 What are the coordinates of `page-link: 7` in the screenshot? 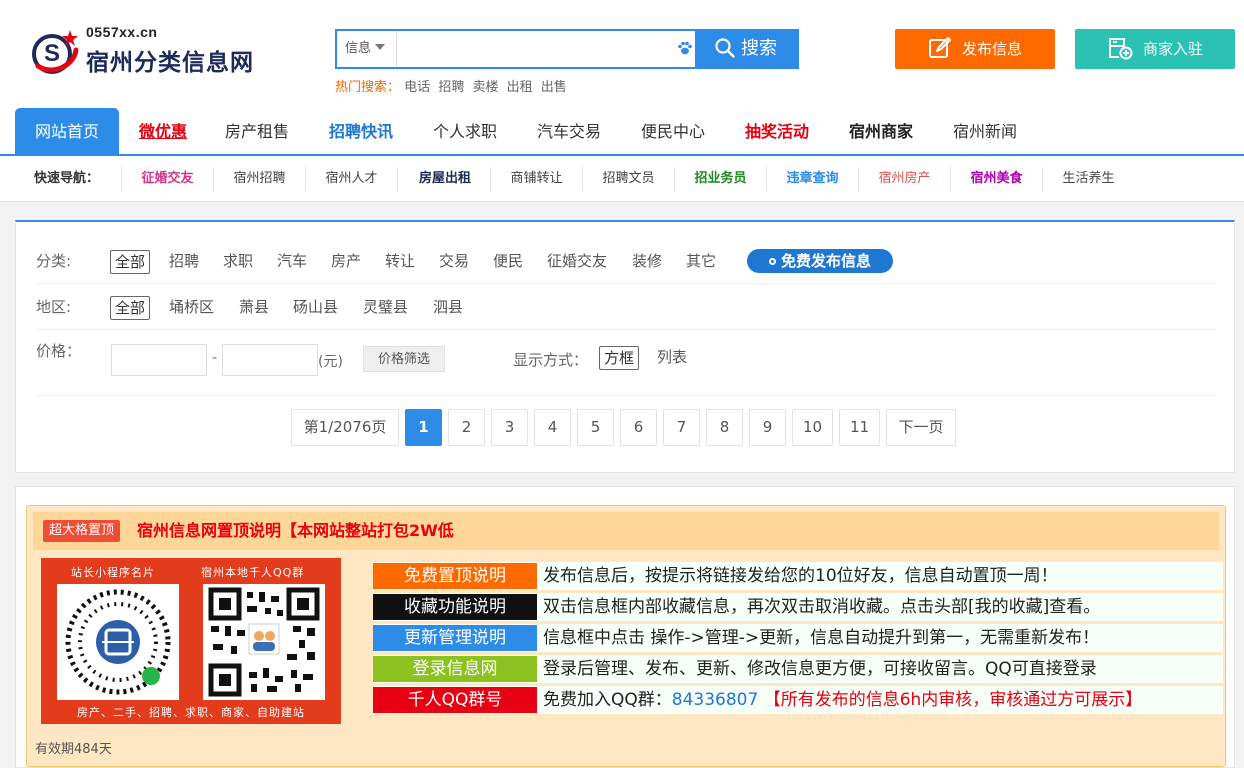 It's located at (681, 427).